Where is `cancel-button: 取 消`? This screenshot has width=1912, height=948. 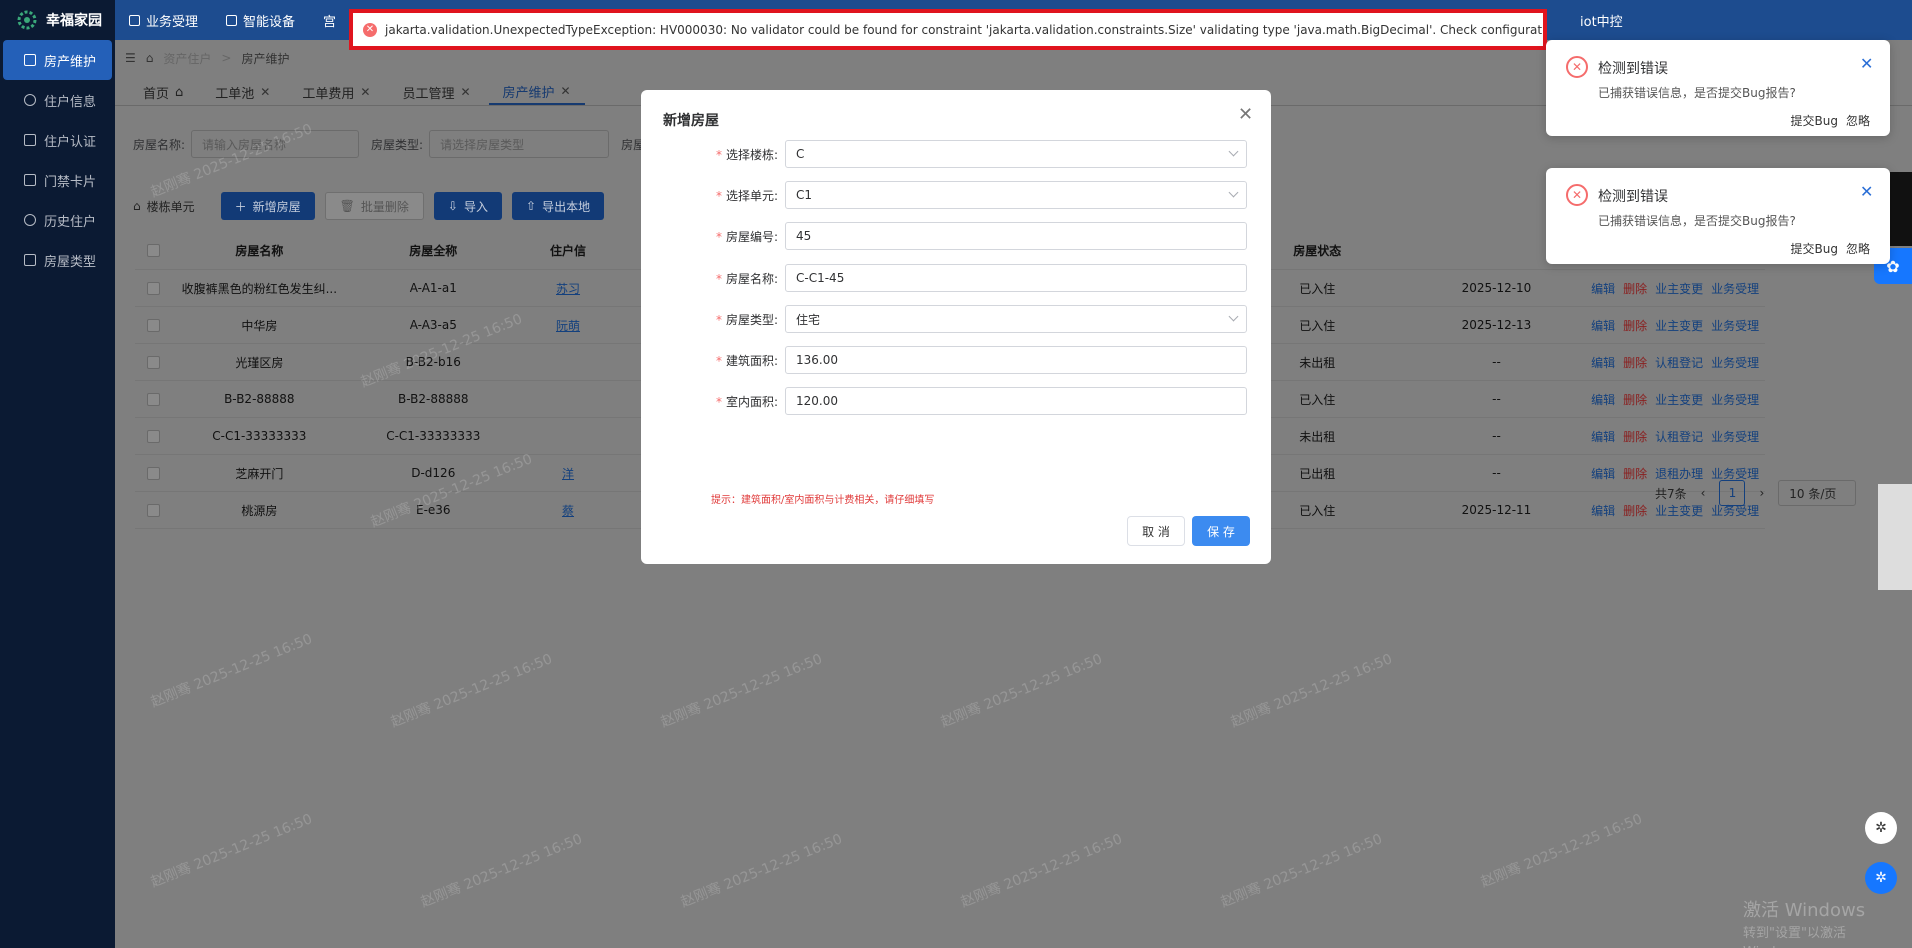 cancel-button: 取 消 is located at coordinates (1156, 531).